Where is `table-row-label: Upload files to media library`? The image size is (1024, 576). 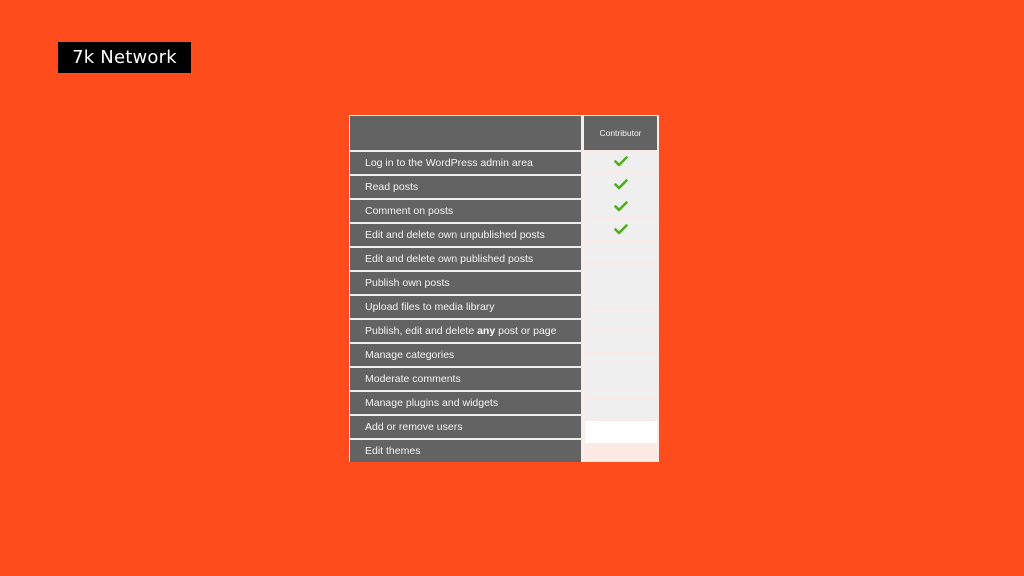
table-row-label: Upload files to media library is located at coordinates (465, 307).